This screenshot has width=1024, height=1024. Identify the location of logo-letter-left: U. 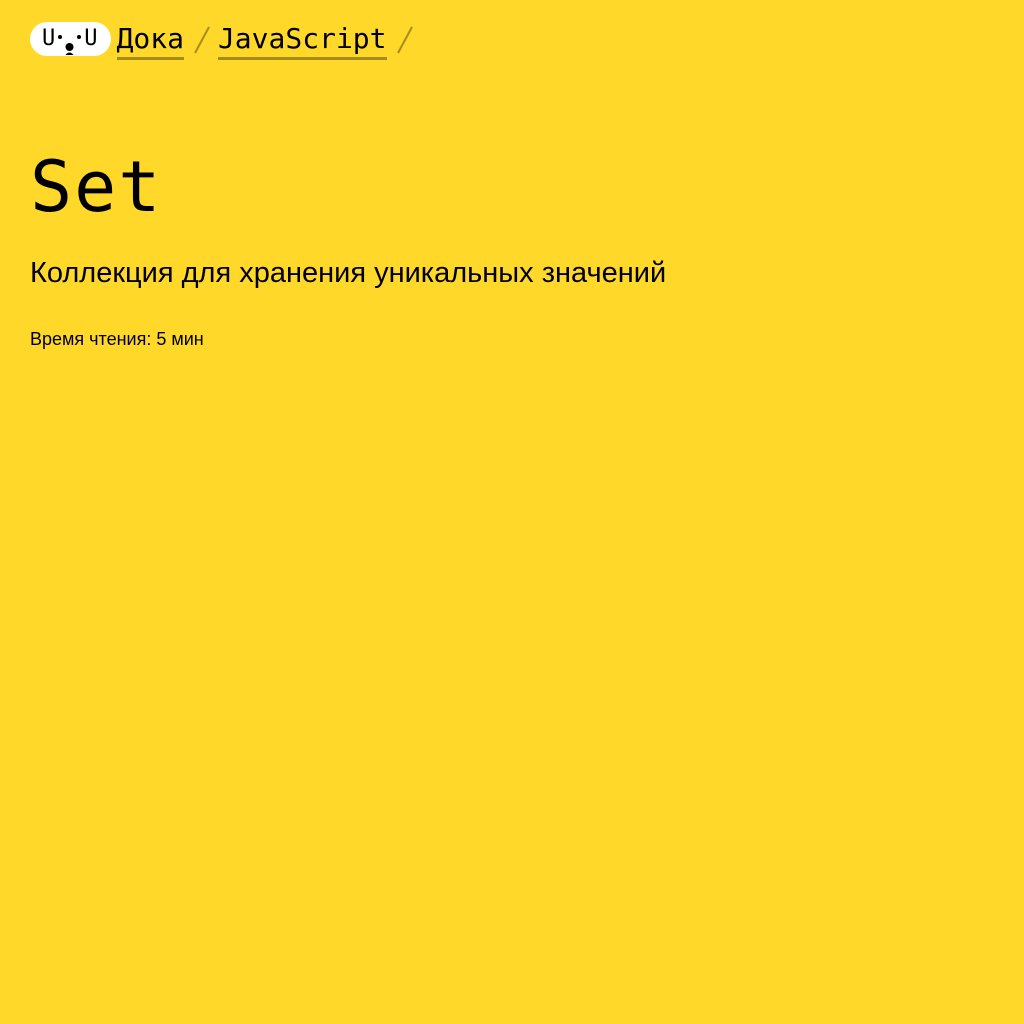
(49, 38).